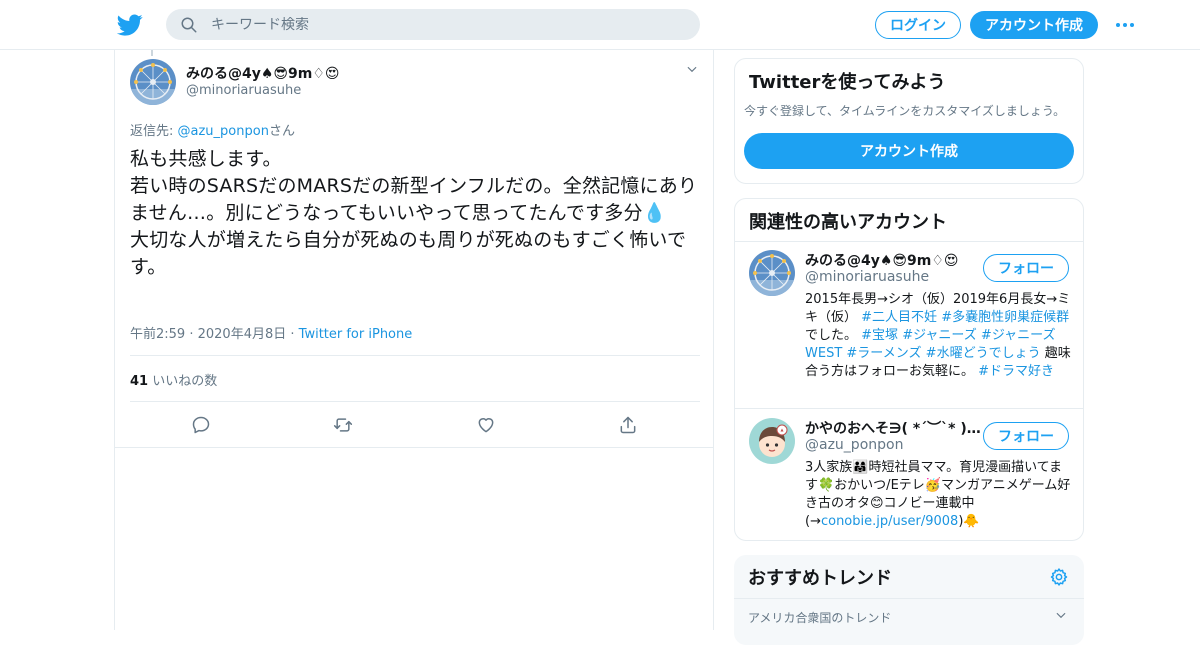 Image resolution: width=1200 pixels, height=645 pixels. I want to click on search-box, so click(433, 24).